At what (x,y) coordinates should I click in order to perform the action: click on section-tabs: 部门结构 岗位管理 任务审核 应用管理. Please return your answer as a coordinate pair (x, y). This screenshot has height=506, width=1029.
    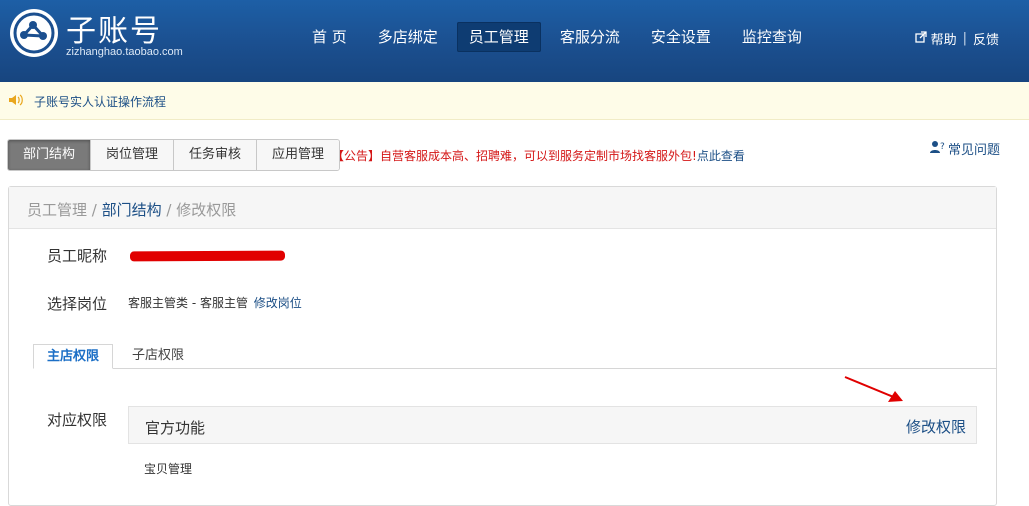
    Looking at the image, I should click on (174, 155).